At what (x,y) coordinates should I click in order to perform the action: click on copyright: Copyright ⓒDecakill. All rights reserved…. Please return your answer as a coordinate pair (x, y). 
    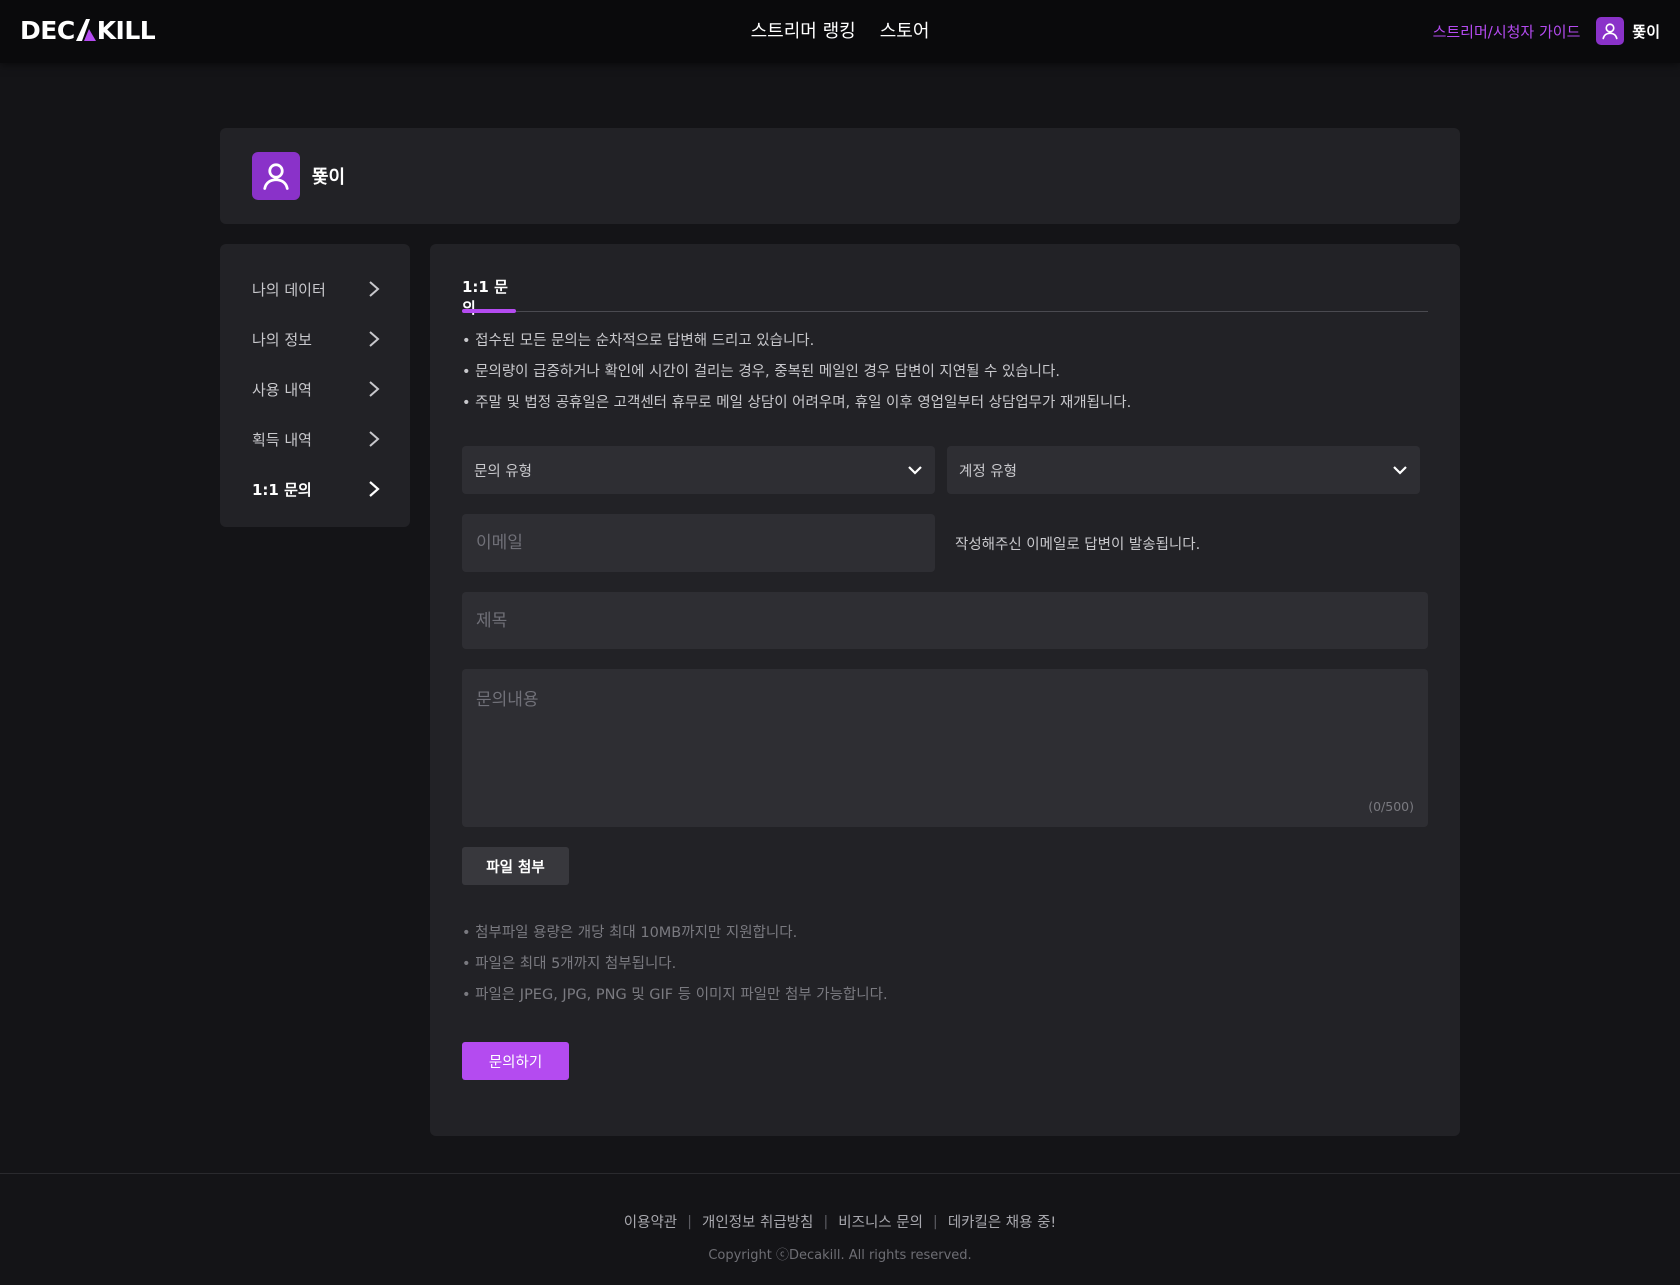
    Looking at the image, I should click on (840, 1255).